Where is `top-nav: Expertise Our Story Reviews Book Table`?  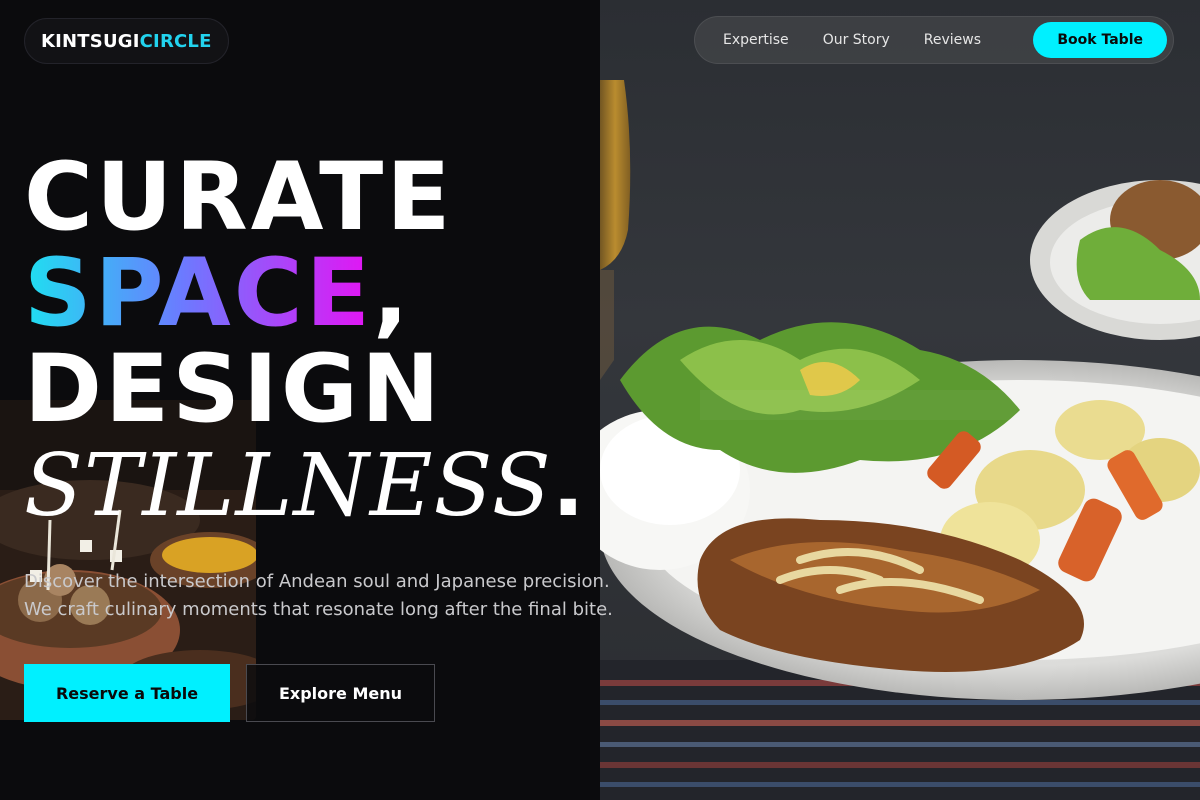
top-nav: Expertise Our Story Reviews Book Table is located at coordinates (934, 40).